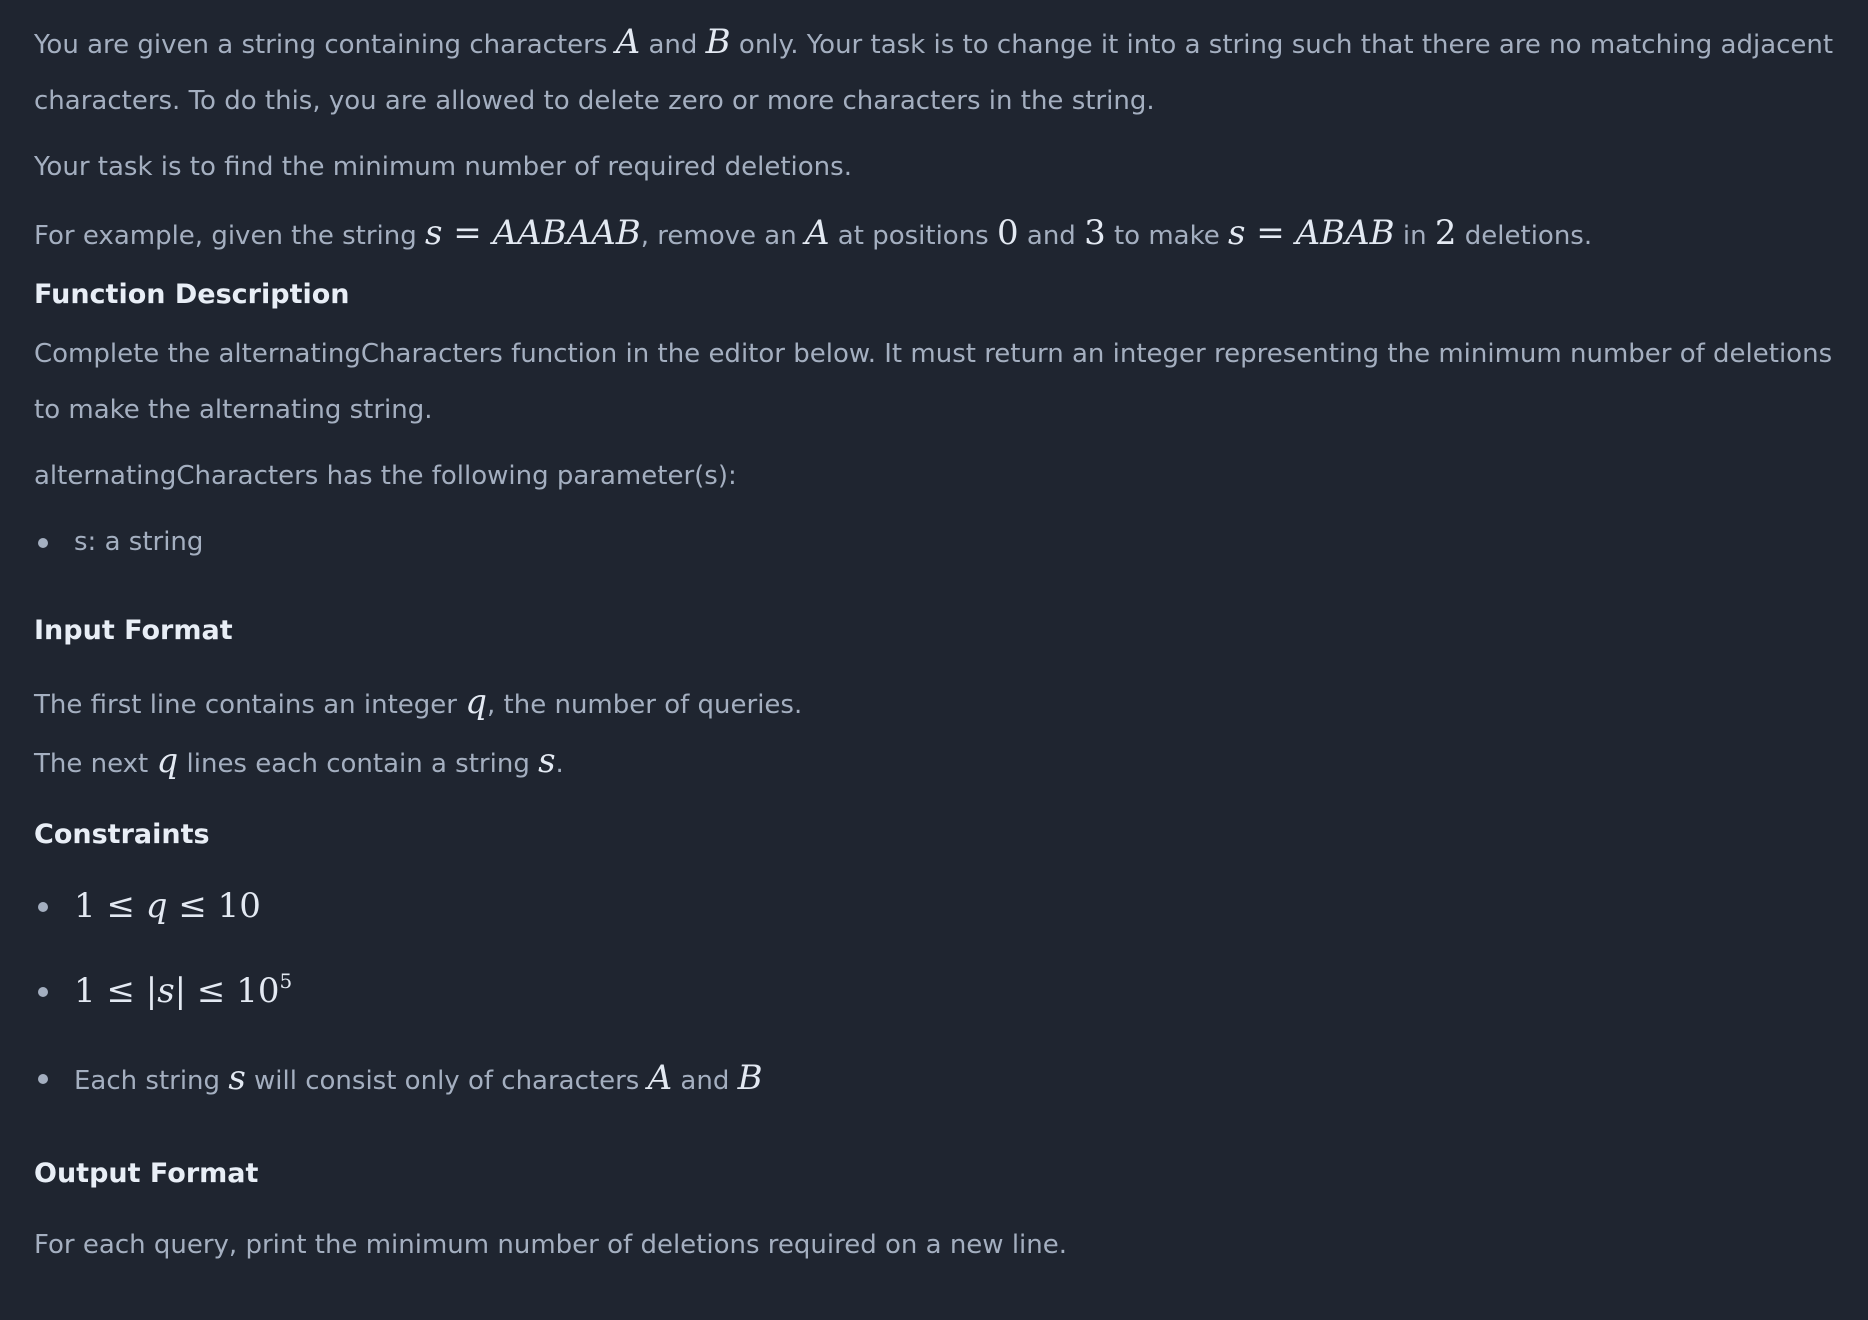 This screenshot has height=1320, width=1868. I want to click on constraints-heading: Constraints, so click(122, 834).